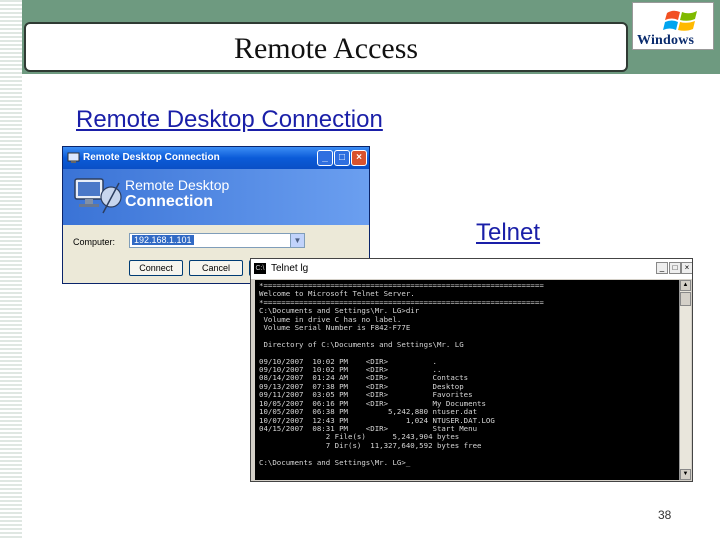 The width and height of the screenshot is (720, 540). Describe the element at coordinates (665, 515) in the screenshot. I see `page-number: 38` at that location.